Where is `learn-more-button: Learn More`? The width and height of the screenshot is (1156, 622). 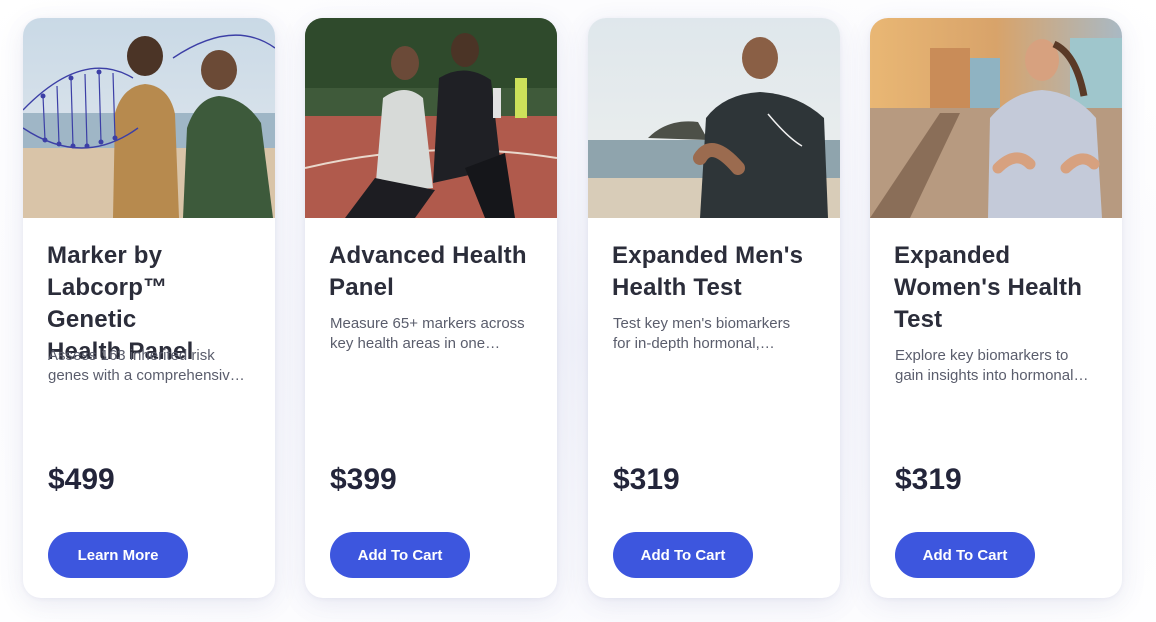 learn-more-button: Learn More is located at coordinates (118, 555).